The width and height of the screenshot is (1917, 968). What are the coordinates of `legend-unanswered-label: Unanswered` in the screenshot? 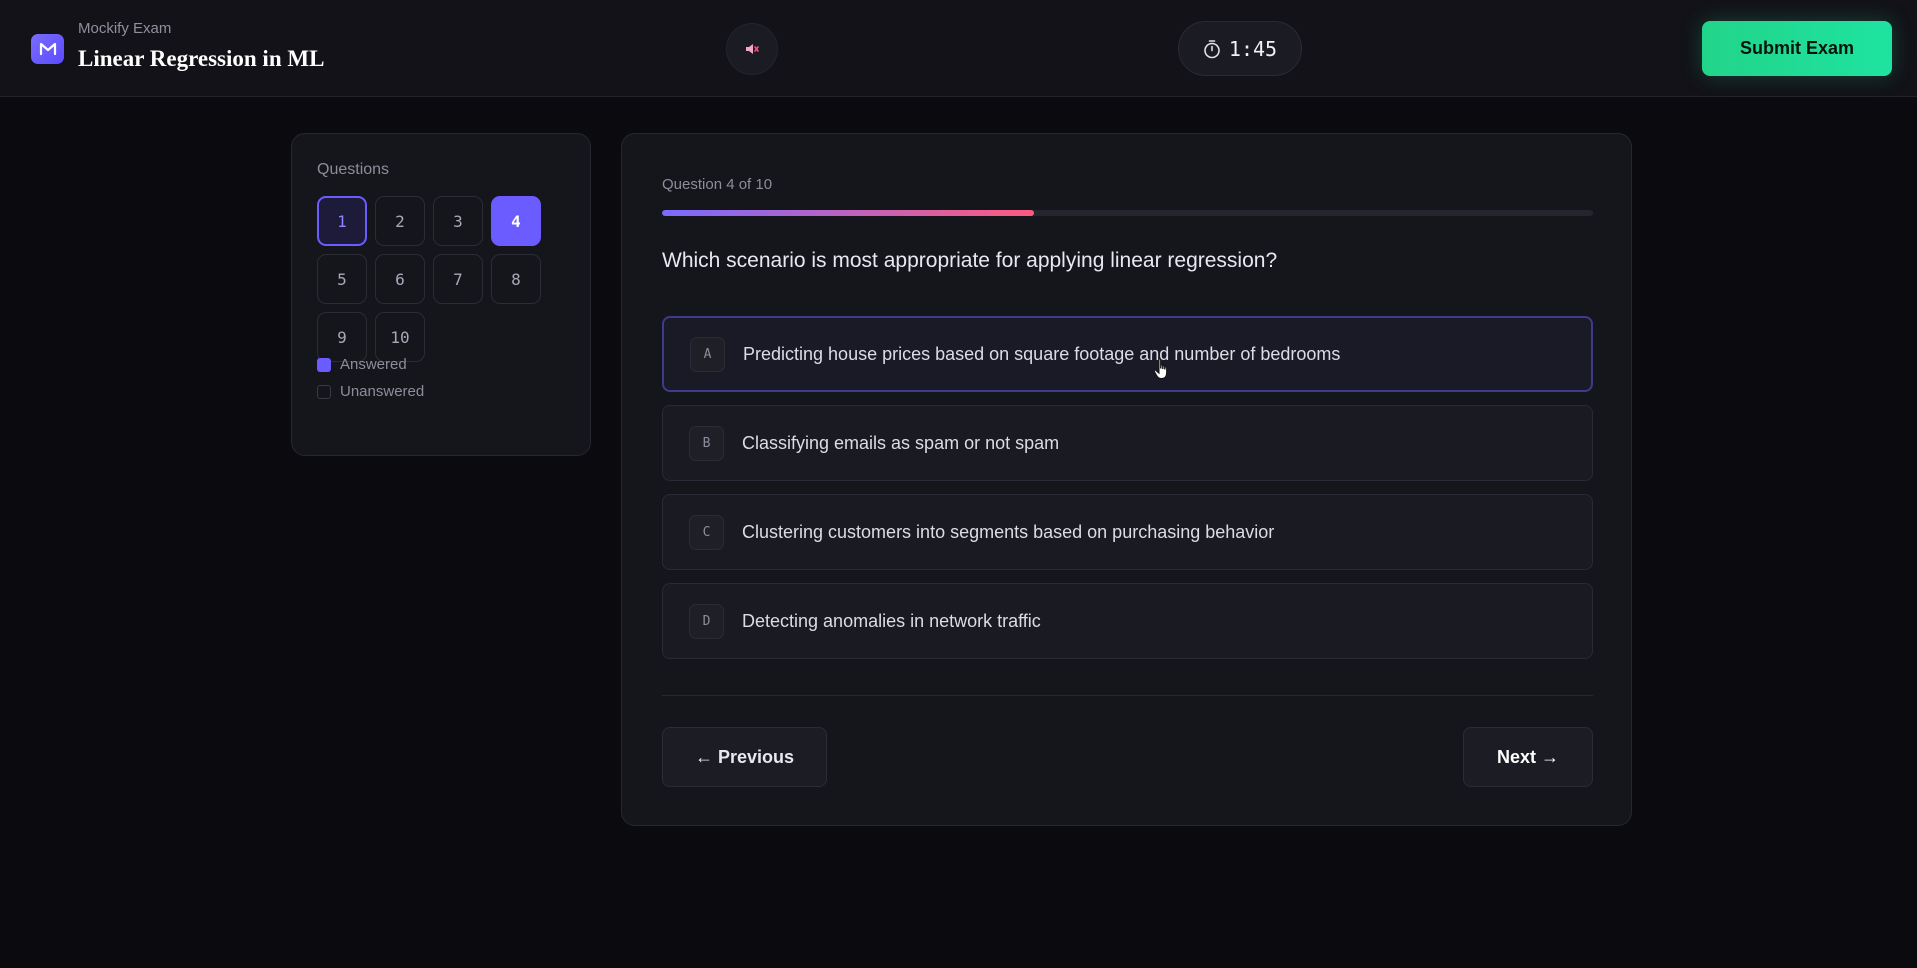 It's located at (382, 391).